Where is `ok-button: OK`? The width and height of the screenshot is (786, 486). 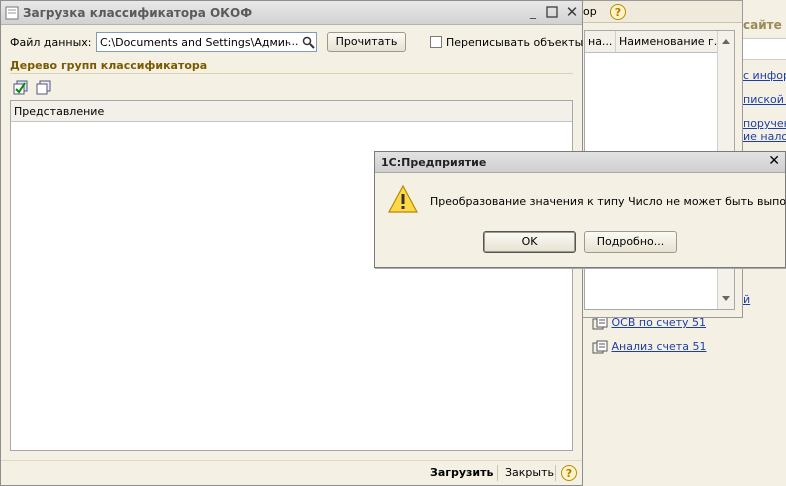
ok-button: OK is located at coordinates (529, 242).